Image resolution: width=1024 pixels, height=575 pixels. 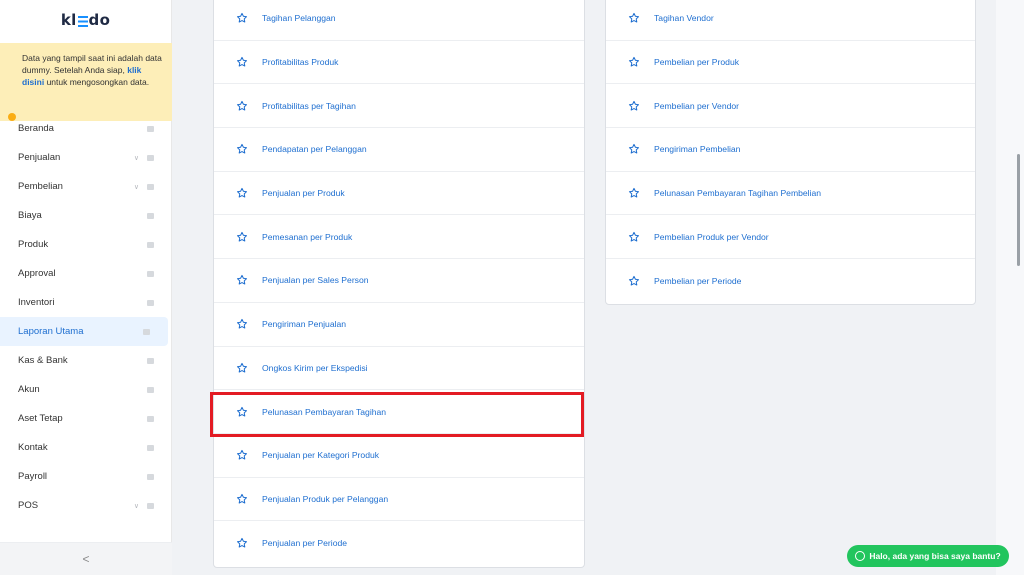 What do you see at coordinates (307, 237) in the screenshot?
I see `report-link-label: Pemesanan per Produk` at bounding box center [307, 237].